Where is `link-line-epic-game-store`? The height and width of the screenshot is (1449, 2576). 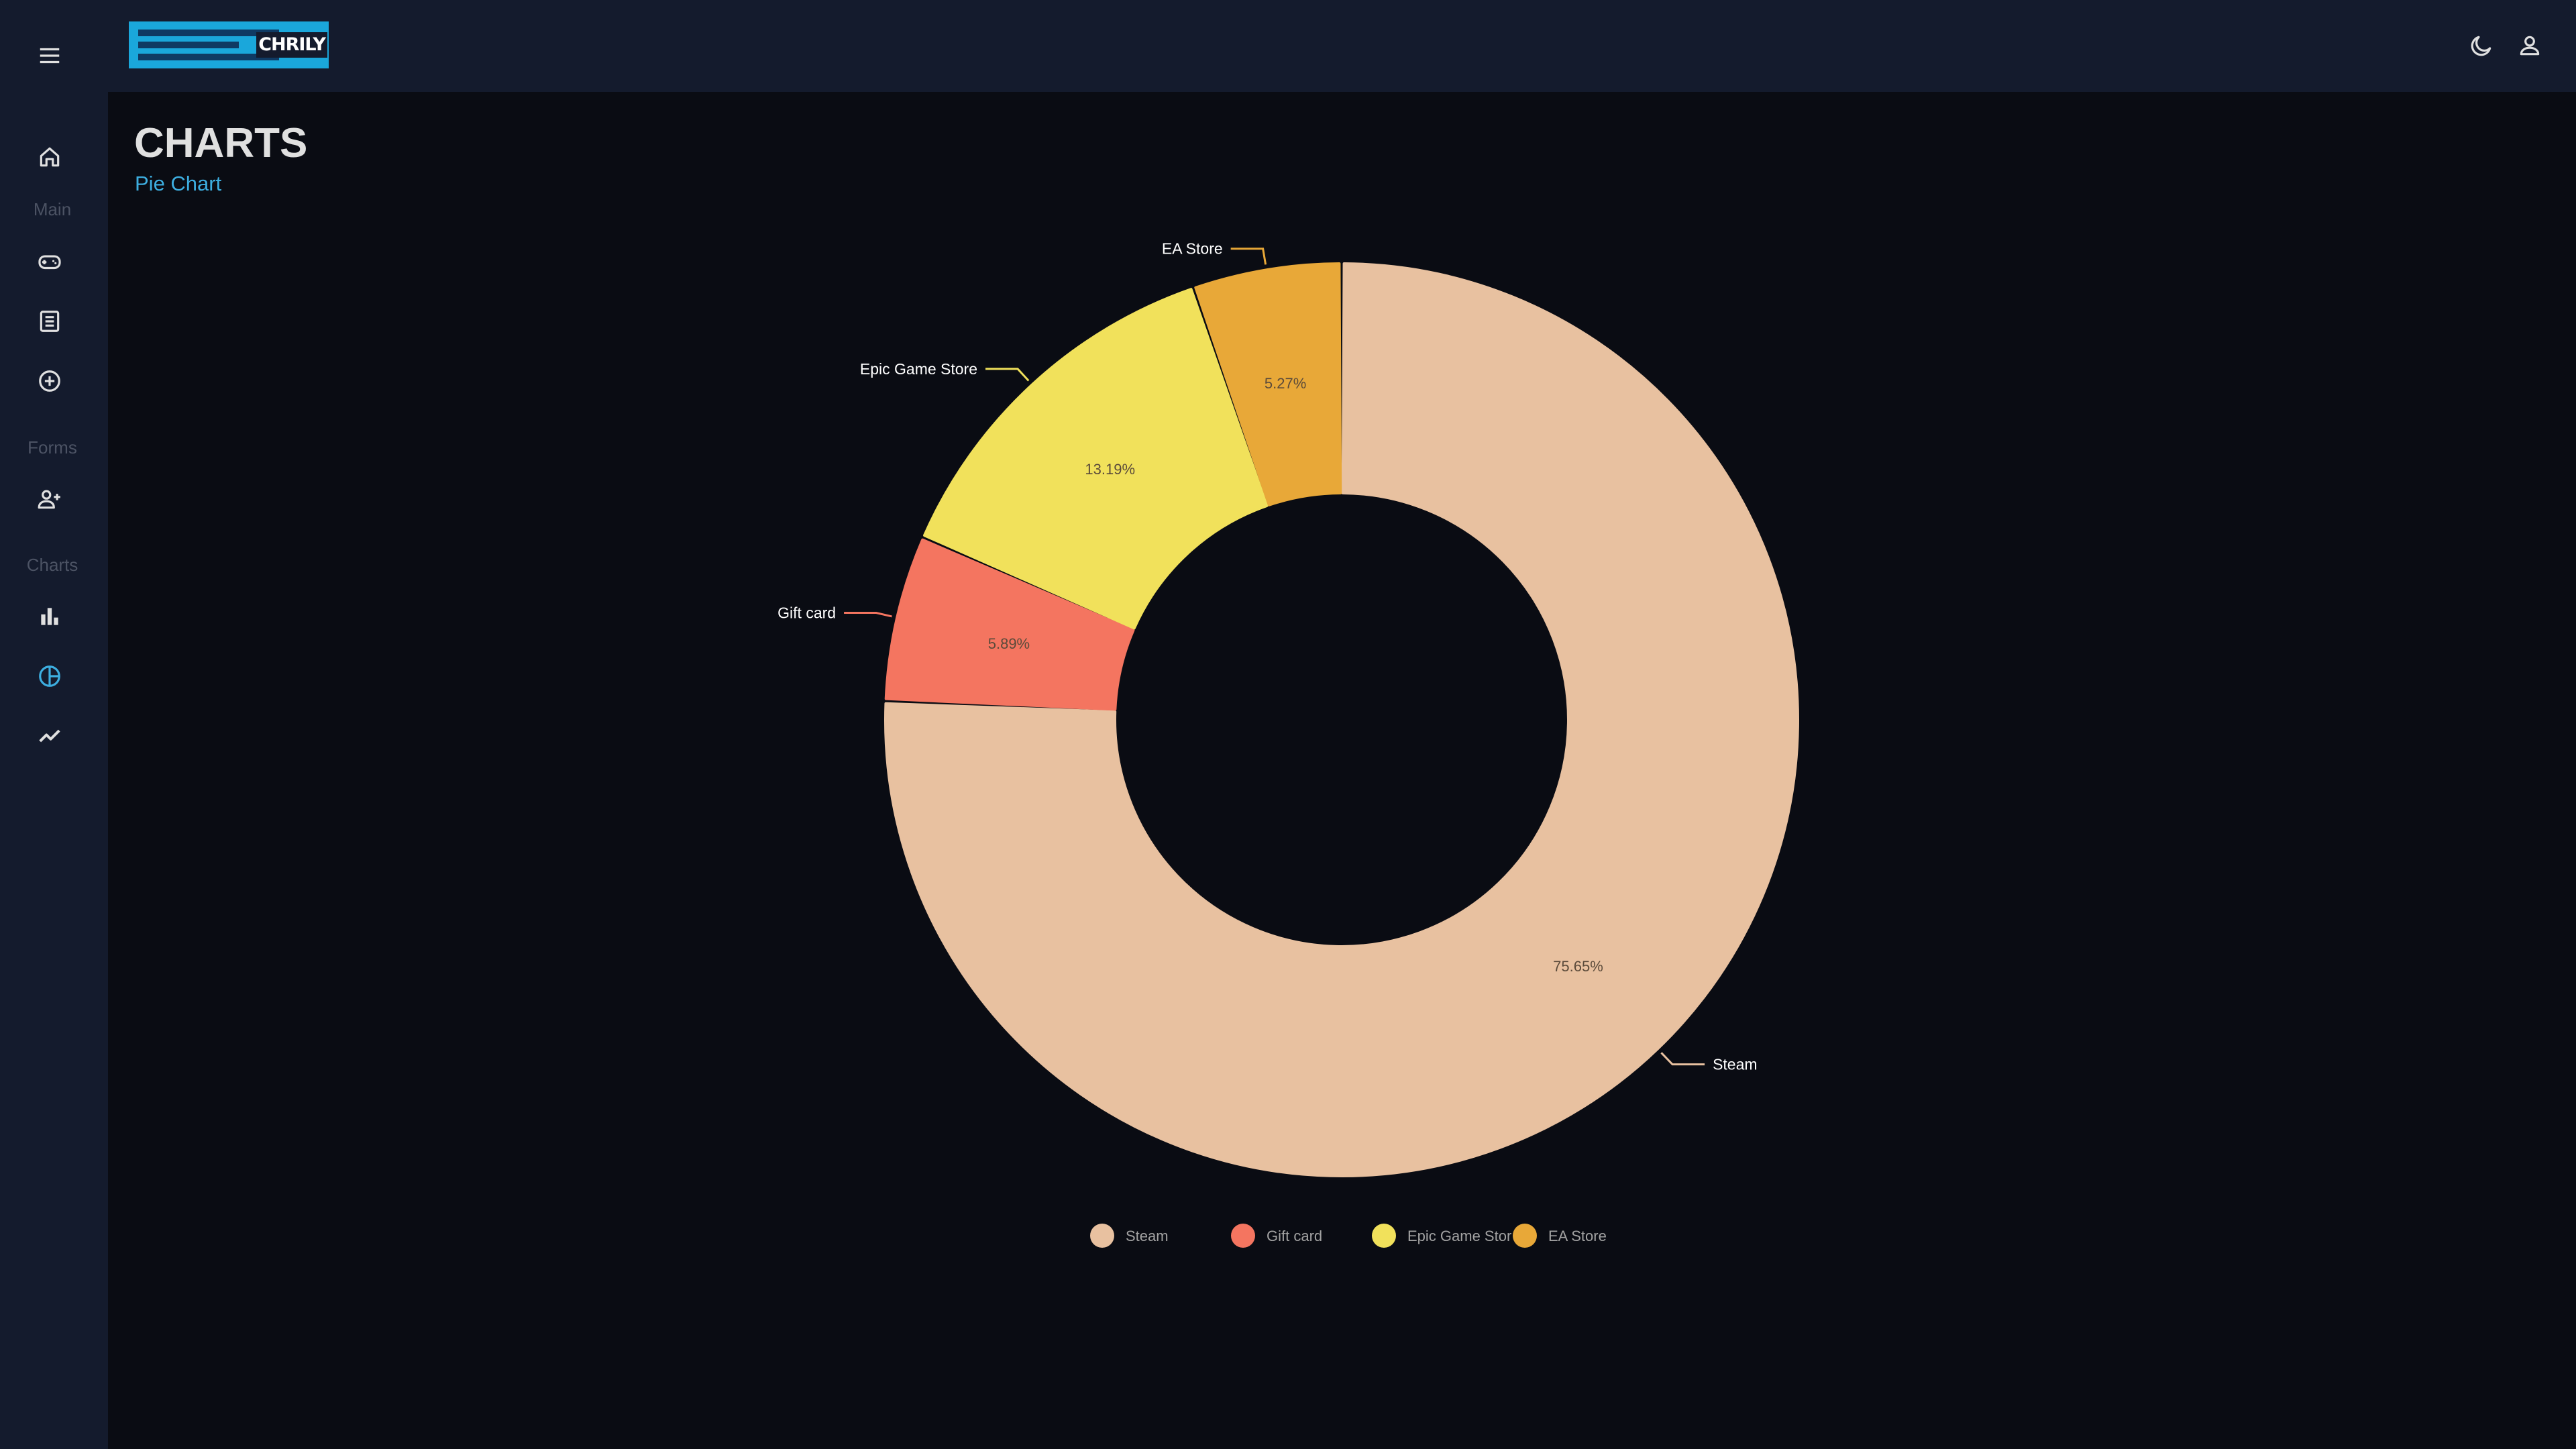
link-line-epic-game-store is located at coordinates (1007, 375).